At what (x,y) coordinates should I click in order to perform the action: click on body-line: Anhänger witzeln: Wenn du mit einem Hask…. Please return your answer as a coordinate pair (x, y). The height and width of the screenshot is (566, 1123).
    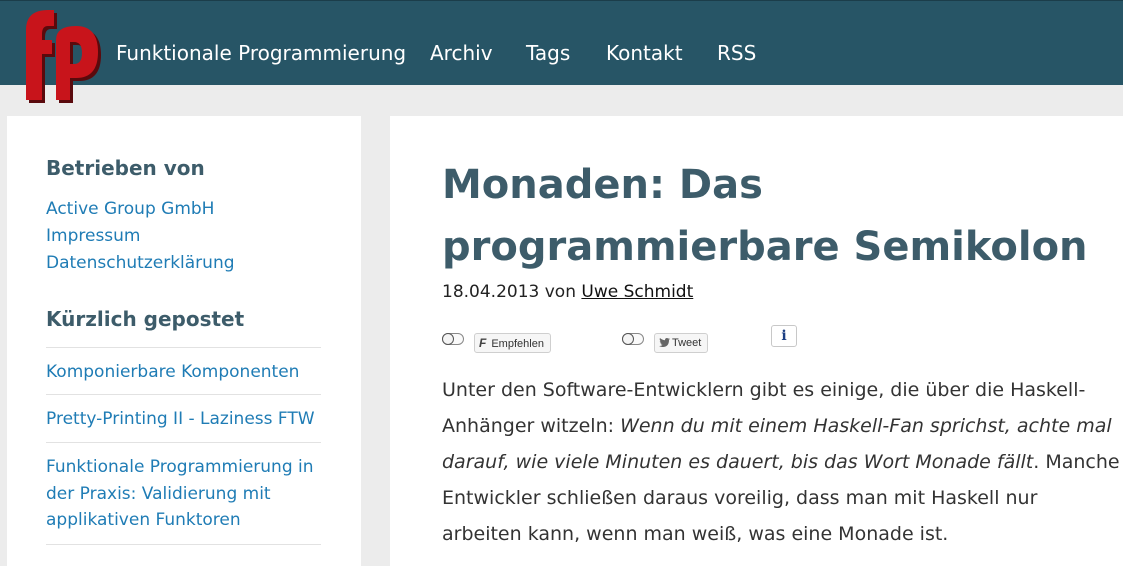
    Looking at the image, I should click on (777, 426).